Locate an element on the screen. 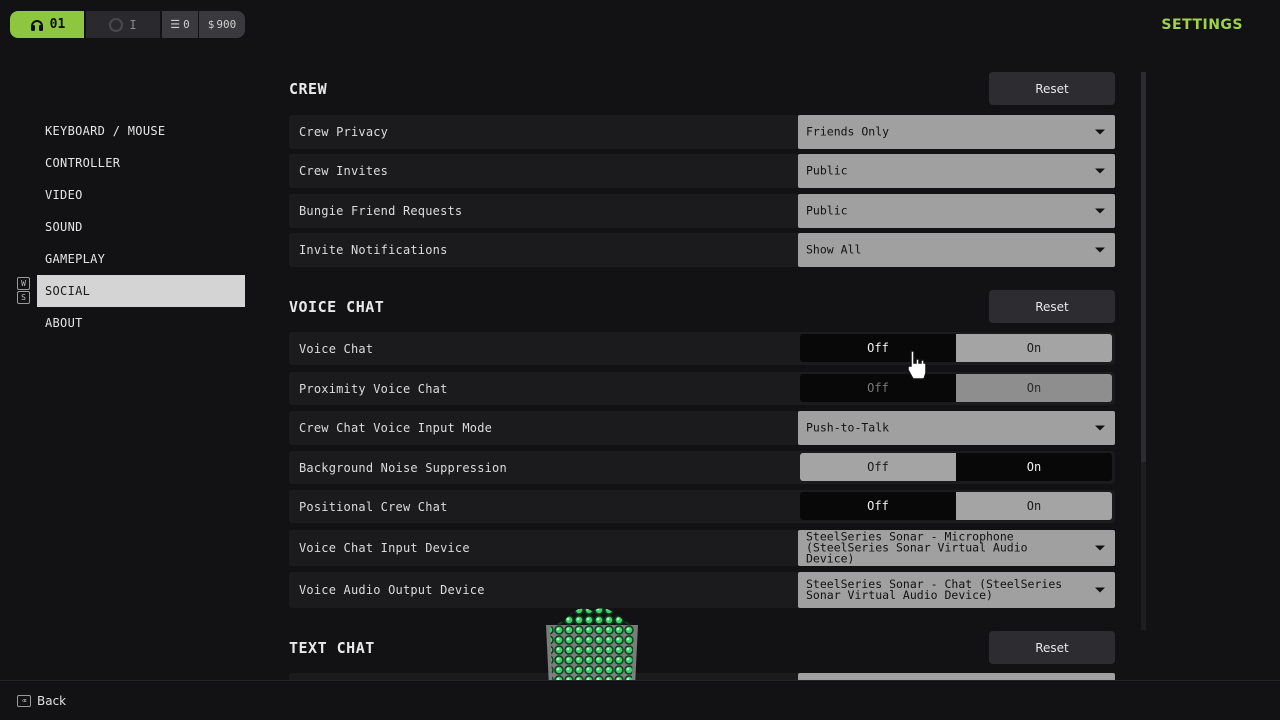 The image size is (1280, 720). headset-icon is located at coordinates (36, 25).